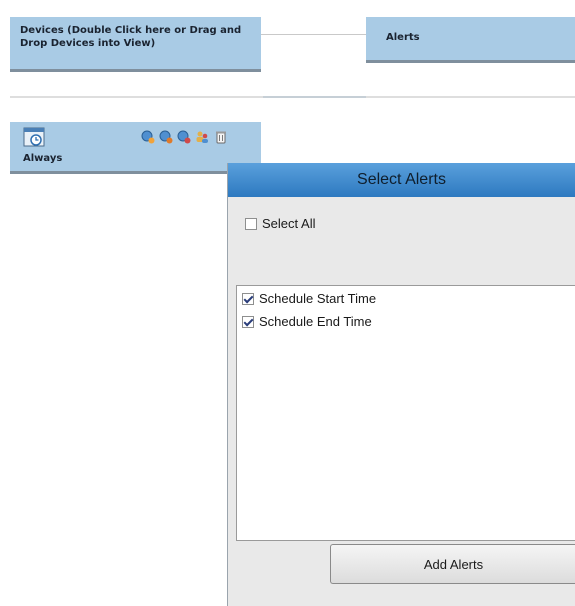 The height and width of the screenshot is (606, 575). Describe the element at coordinates (314, 97) in the screenshot. I see `divider-accent` at that location.